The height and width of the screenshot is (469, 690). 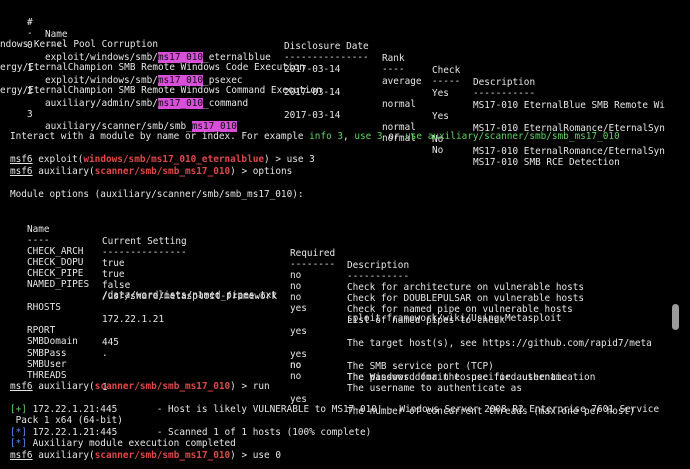 What do you see at coordinates (546, 162) in the screenshot?
I see `description: MS17-010 SMB RCE Detection` at bounding box center [546, 162].